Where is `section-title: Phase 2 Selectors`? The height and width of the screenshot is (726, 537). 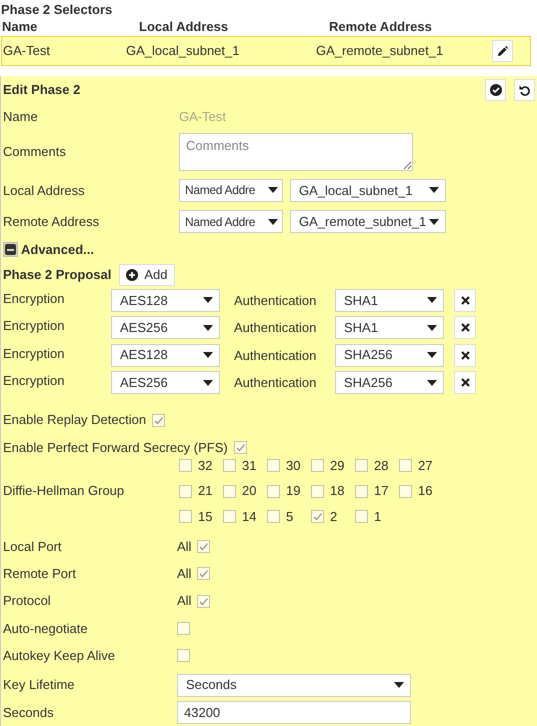
section-title: Phase 2 Selectors is located at coordinates (57, 9).